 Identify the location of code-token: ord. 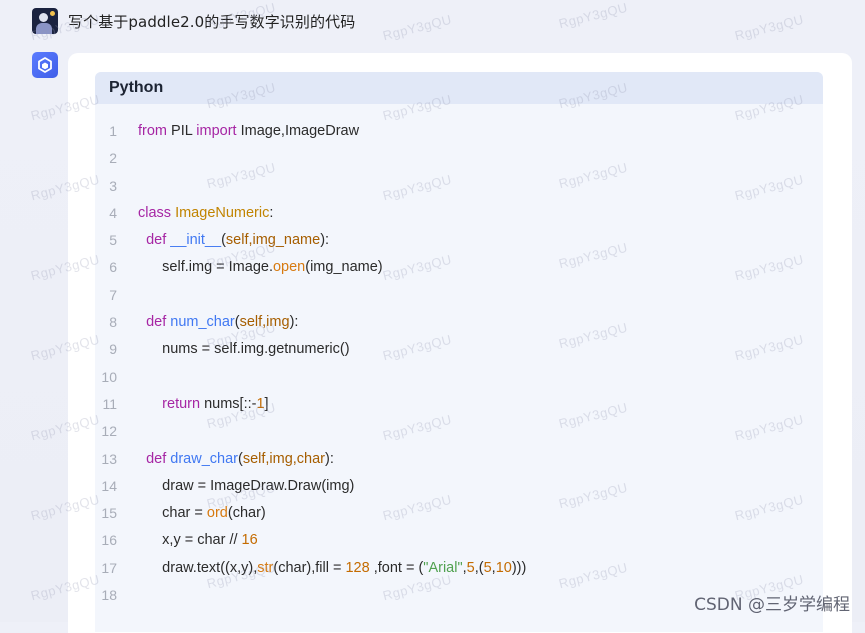
(217, 513).